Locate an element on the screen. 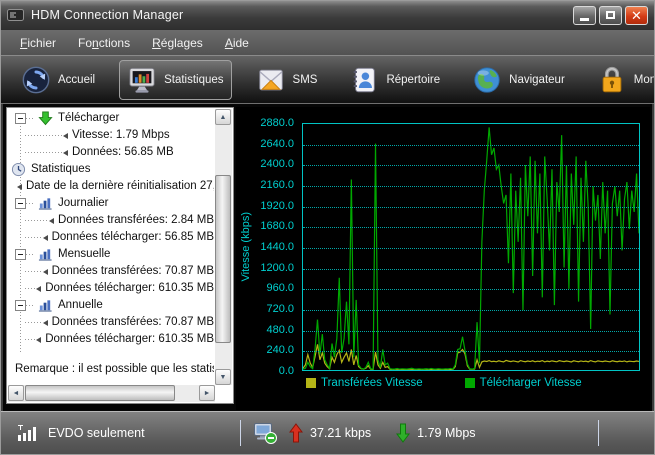 The height and width of the screenshot is (455, 655). scroll-right-button: ► is located at coordinates (207, 393).